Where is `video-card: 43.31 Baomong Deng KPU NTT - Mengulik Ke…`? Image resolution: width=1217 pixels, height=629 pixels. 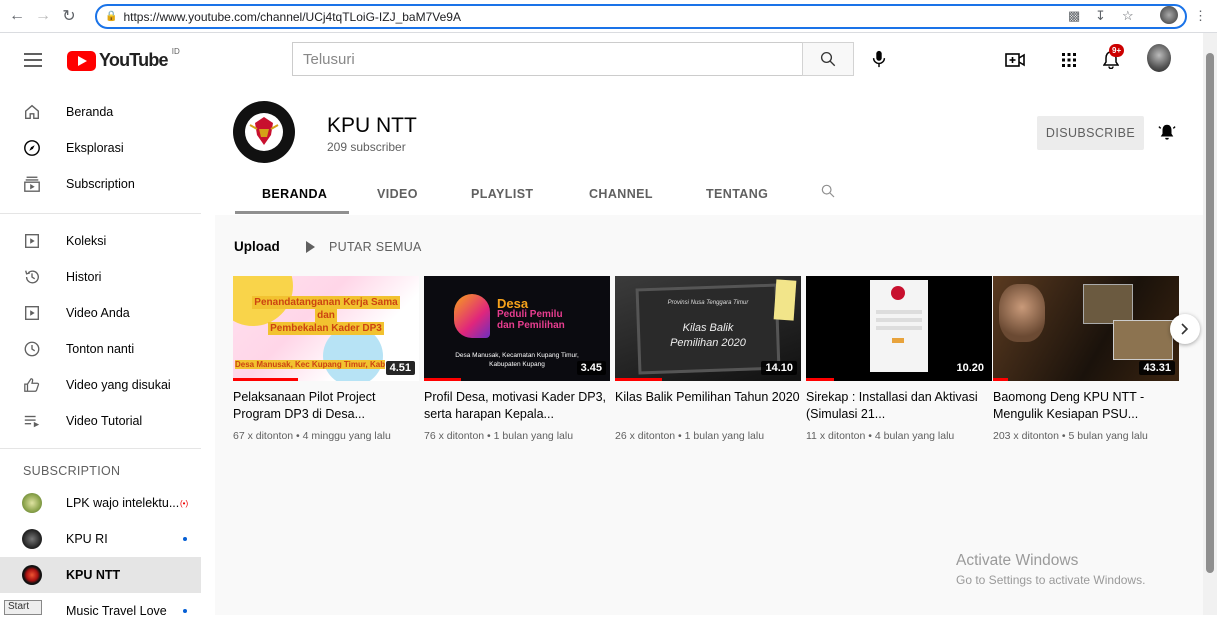
video-card: 43.31 Baomong Deng KPU NTT - Mengulik Ke… is located at coordinates (1086, 359).